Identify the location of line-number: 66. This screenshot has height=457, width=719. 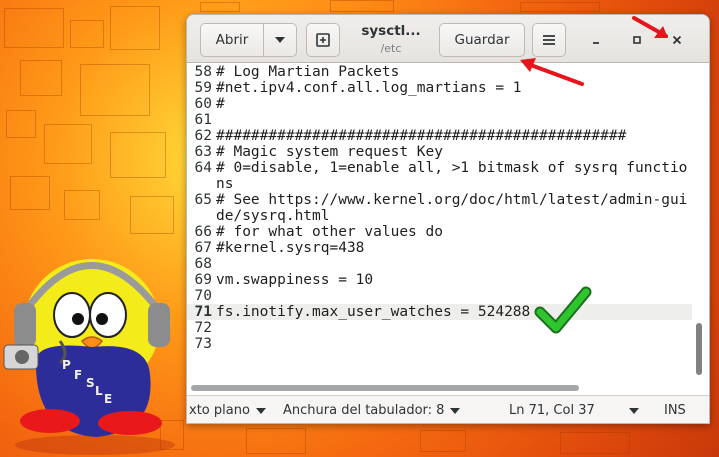
(203, 232).